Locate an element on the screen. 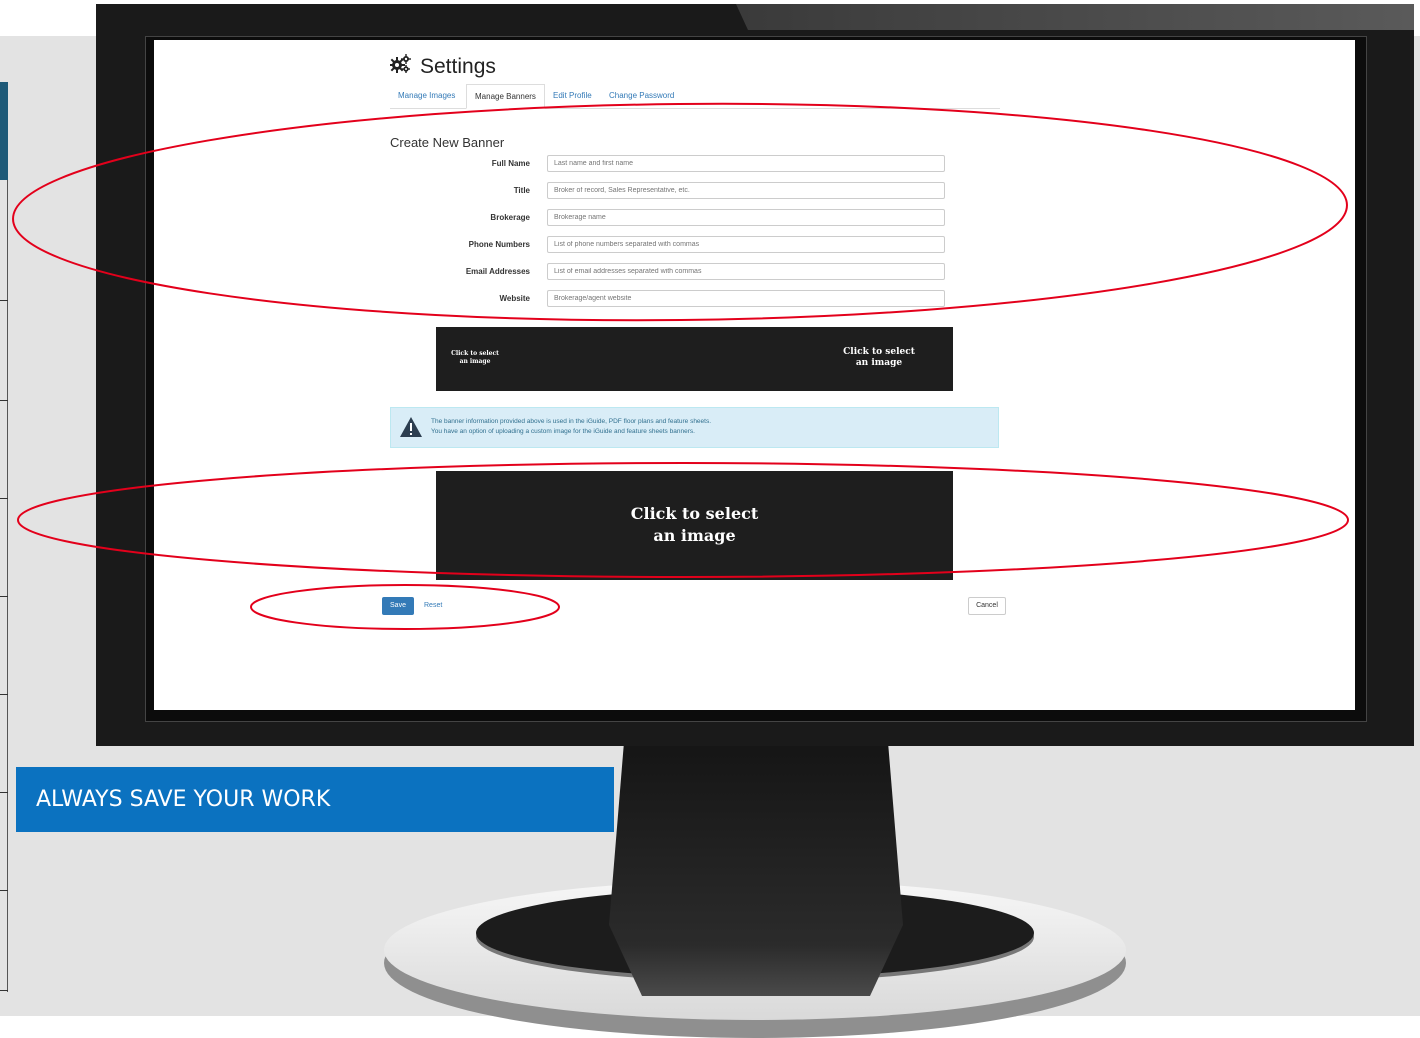 The height and width of the screenshot is (1038, 1420). phone-numbers-label: Phone Numbers is located at coordinates (499, 244).